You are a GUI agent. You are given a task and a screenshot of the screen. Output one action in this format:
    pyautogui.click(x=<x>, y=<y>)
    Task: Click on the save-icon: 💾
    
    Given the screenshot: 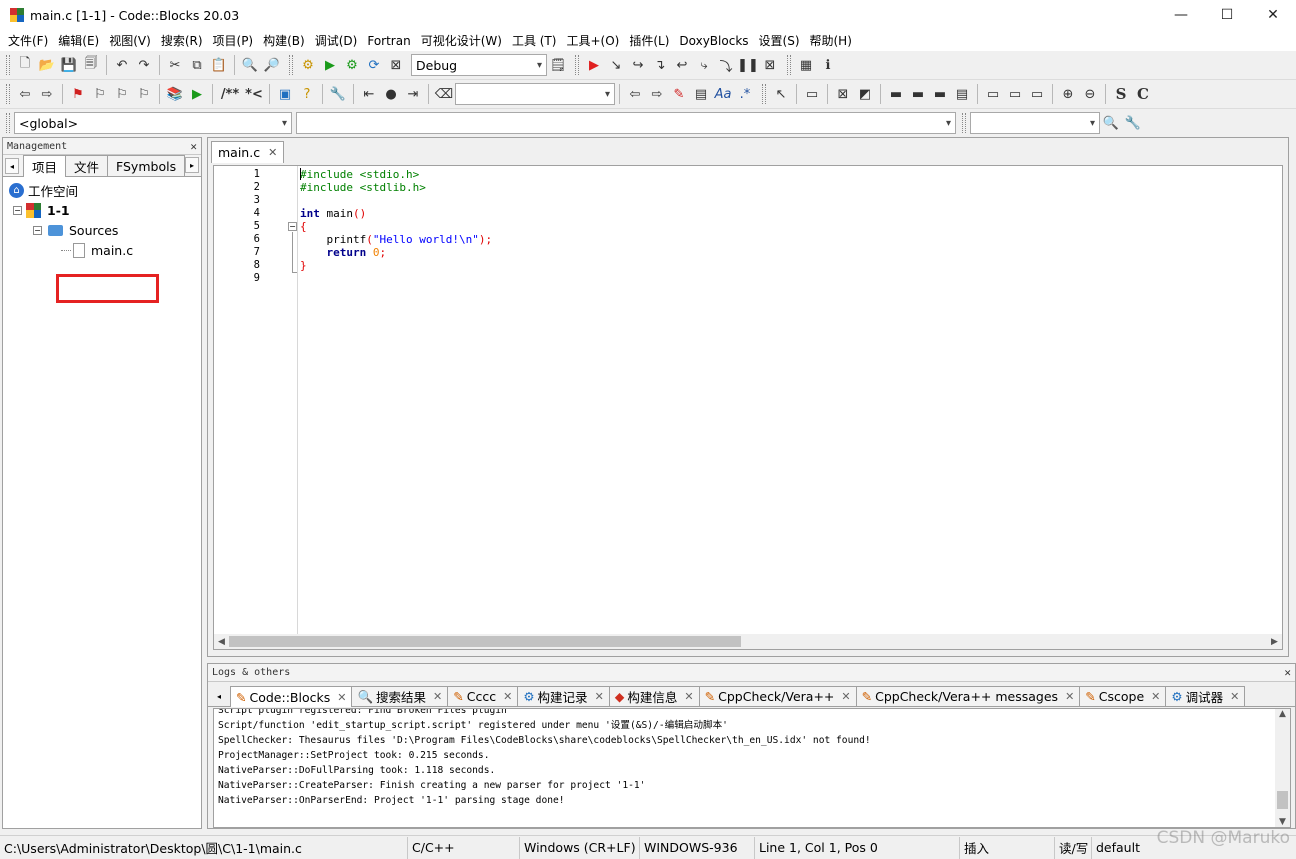 What is the action you would take?
    pyautogui.click(x=69, y=65)
    